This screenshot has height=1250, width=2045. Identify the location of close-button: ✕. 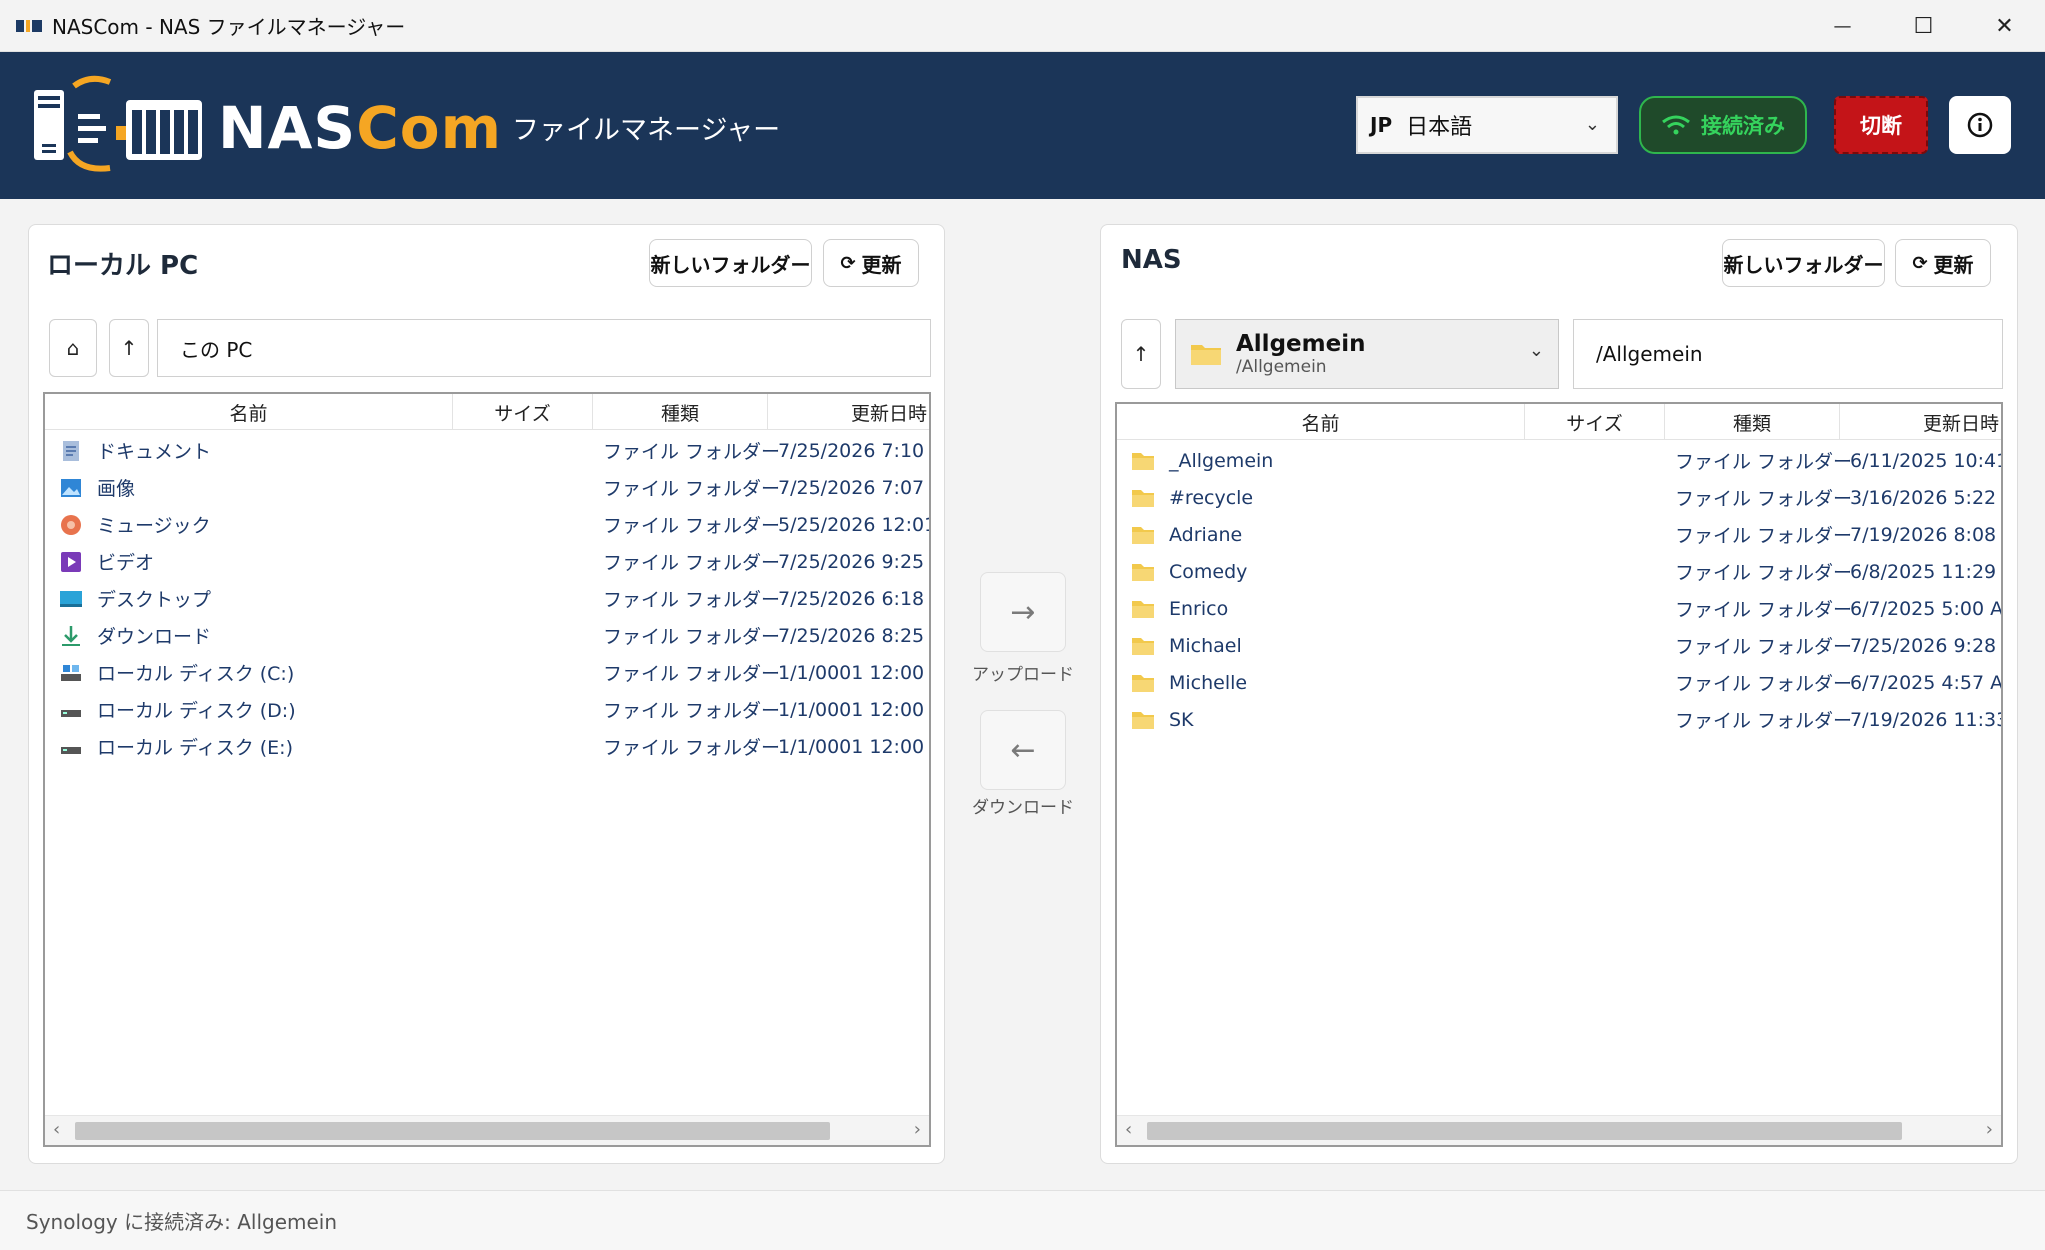
(2004, 26).